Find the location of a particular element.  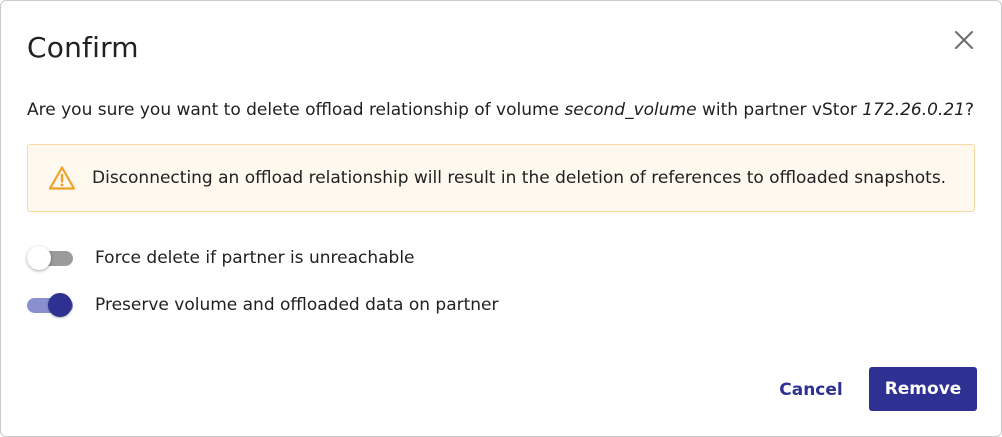

dialog-title: Confirm is located at coordinates (83, 47).